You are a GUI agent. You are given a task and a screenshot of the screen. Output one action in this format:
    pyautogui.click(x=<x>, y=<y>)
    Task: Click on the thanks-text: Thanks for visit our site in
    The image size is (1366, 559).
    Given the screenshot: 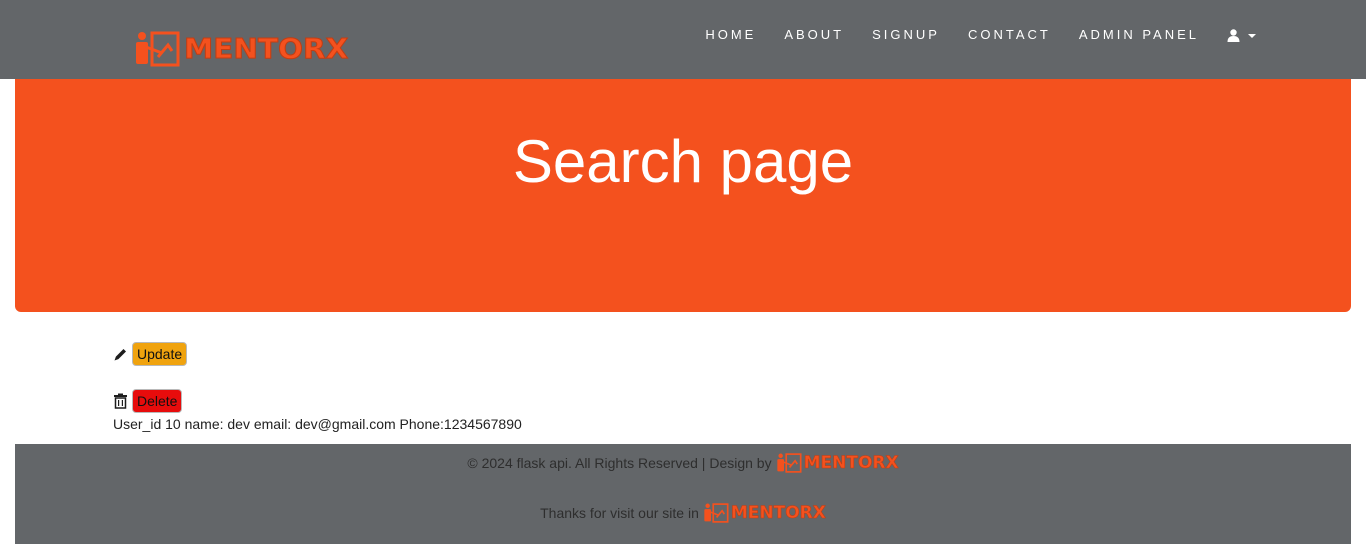 What is the action you would take?
    pyautogui.click(x=619, y=513)
    